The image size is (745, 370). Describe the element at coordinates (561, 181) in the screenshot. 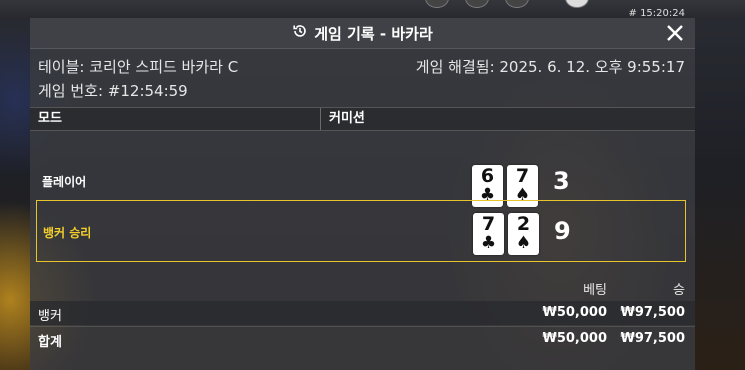

I see `player-score: 3` at that location.